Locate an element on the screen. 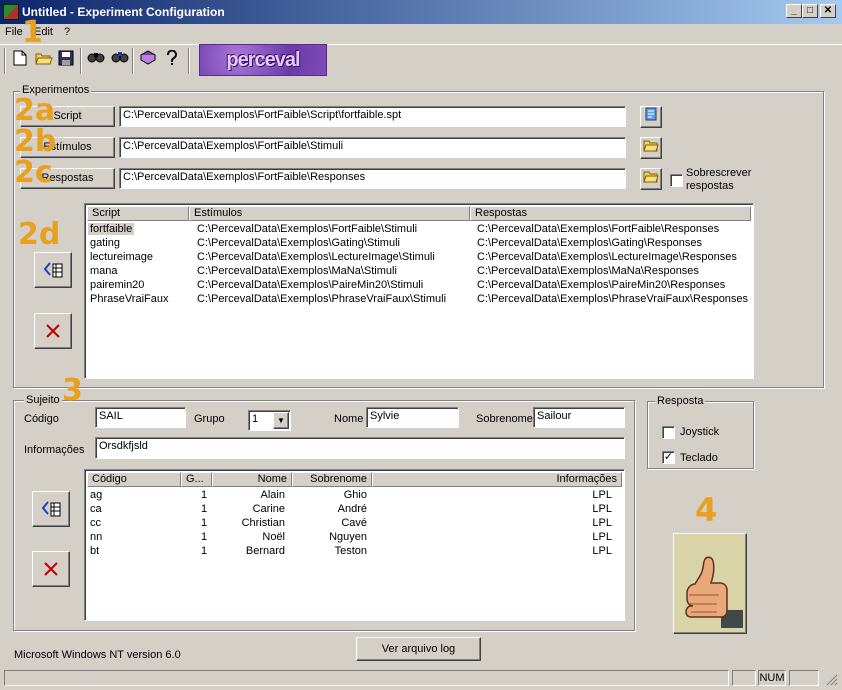  informacoes-label: Informações is located at coordinates (54, 450).